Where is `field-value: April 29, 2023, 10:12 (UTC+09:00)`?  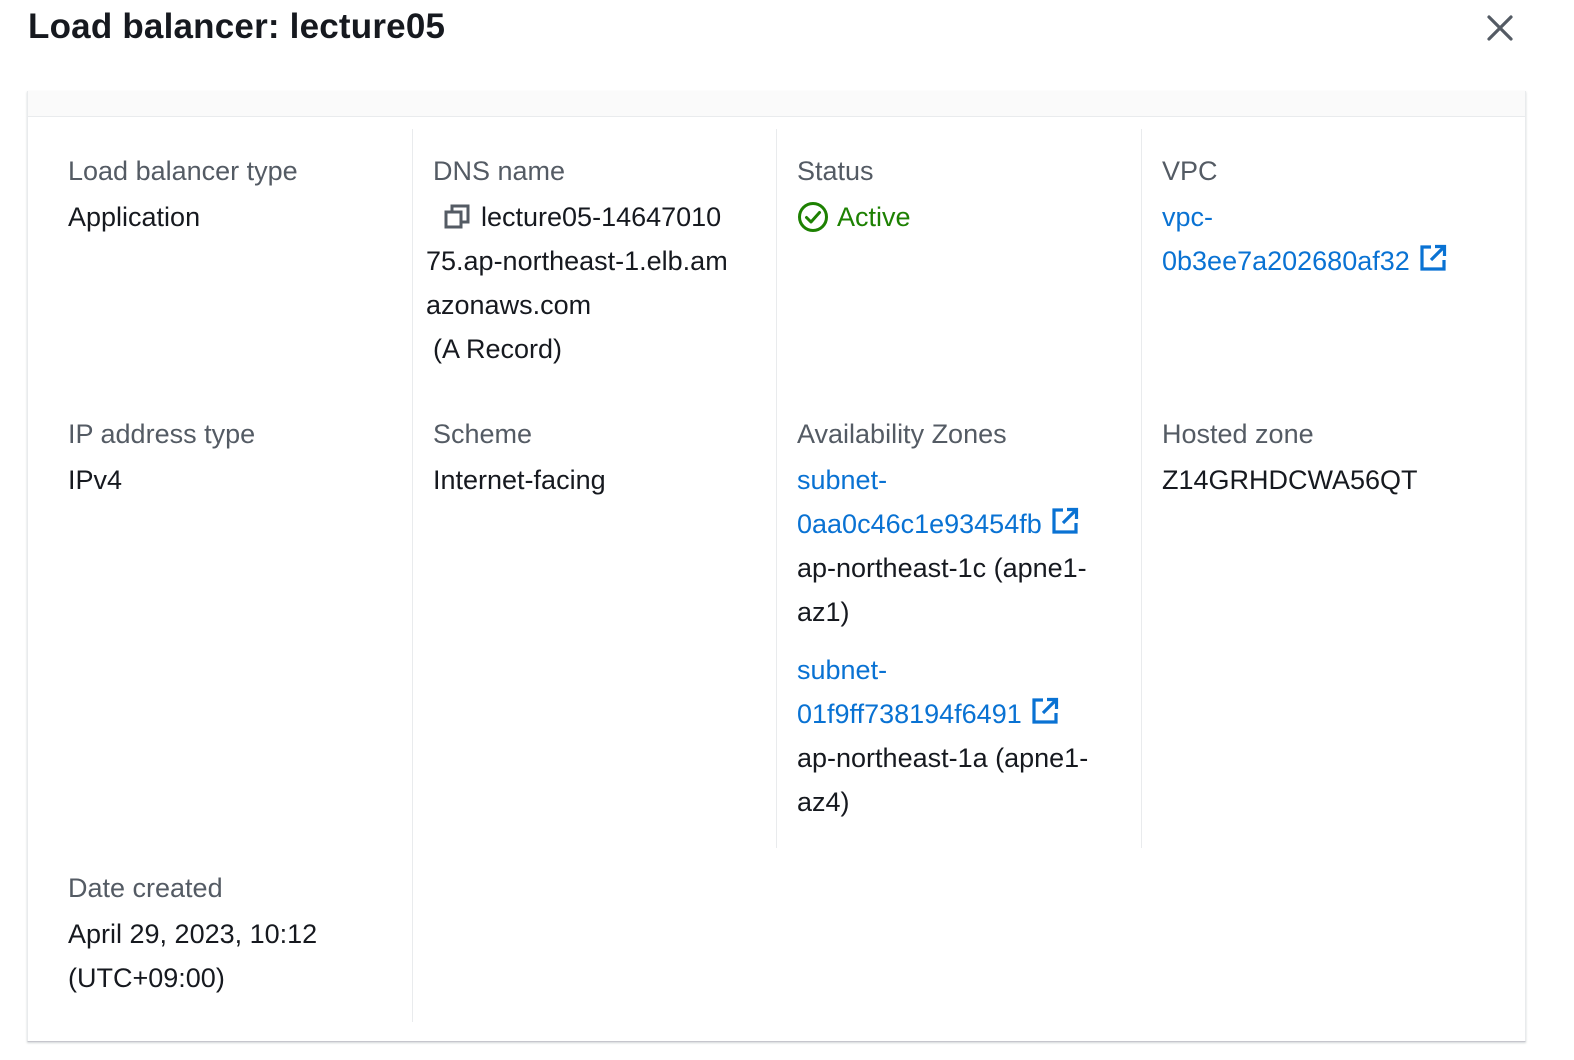 field-value: April 29, 2023, 10:12 (UTC+09:00) is located at coordinates (233, 956).